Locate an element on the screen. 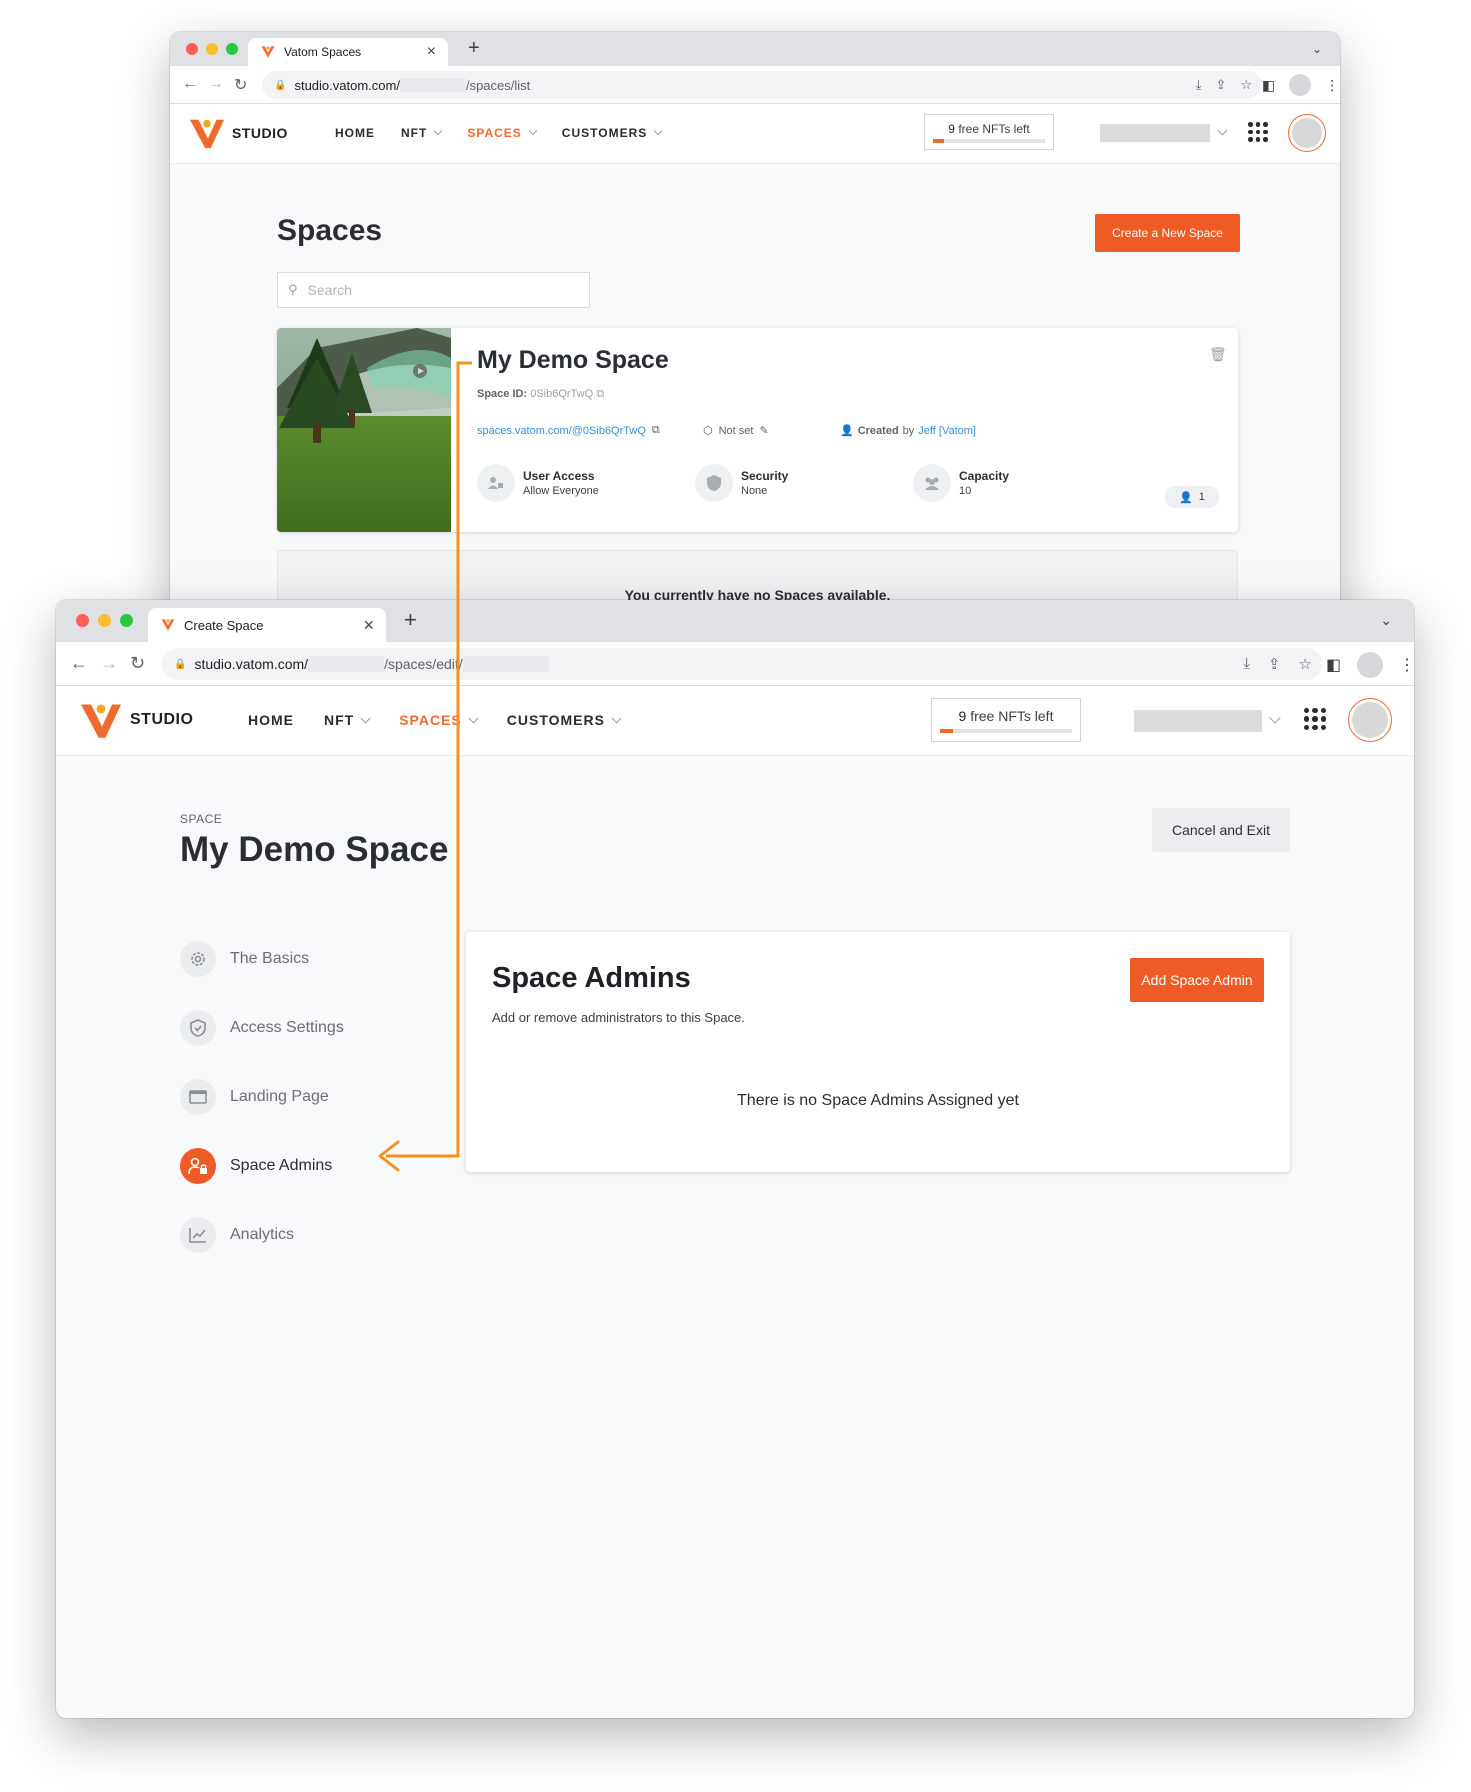 The height and width of the screenshot is (1792, 1471). free-nfts-text: 9 free NFTs left is located at coordinates (1006, 716).